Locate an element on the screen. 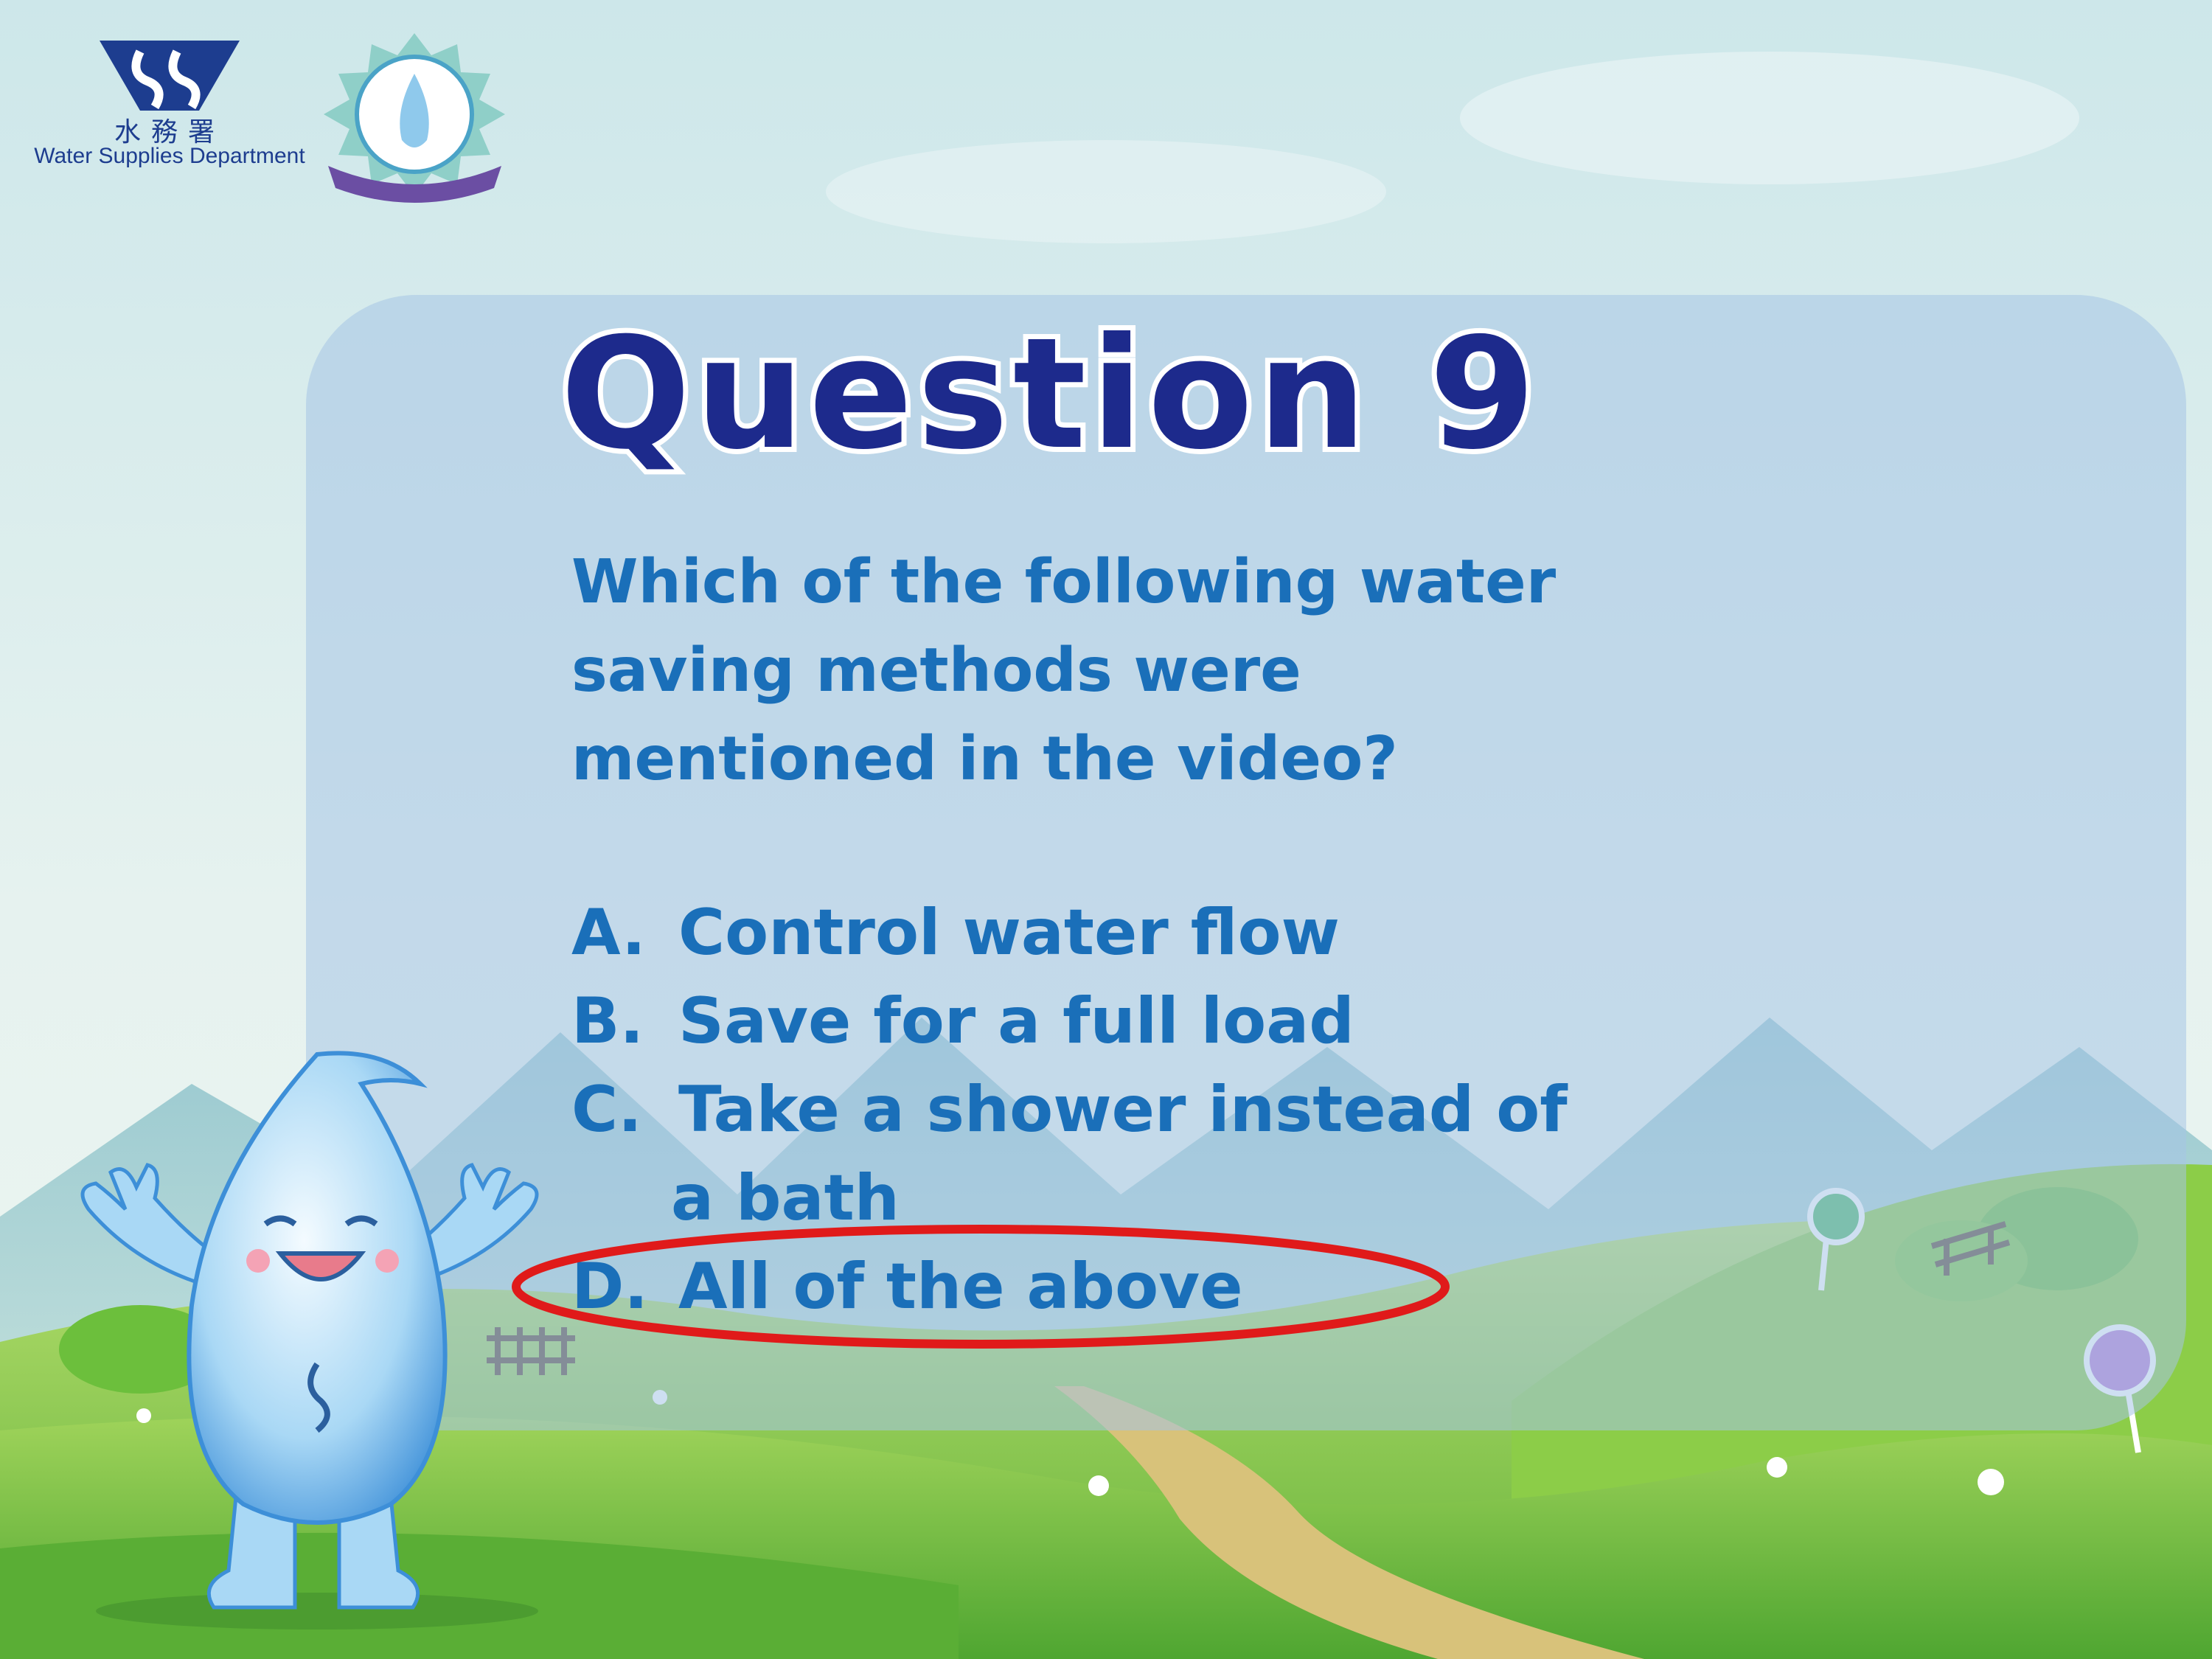 The width and height of the screenshot is (2212, 1659). question-title: Question 9 is located at coordinates (1048, 394).